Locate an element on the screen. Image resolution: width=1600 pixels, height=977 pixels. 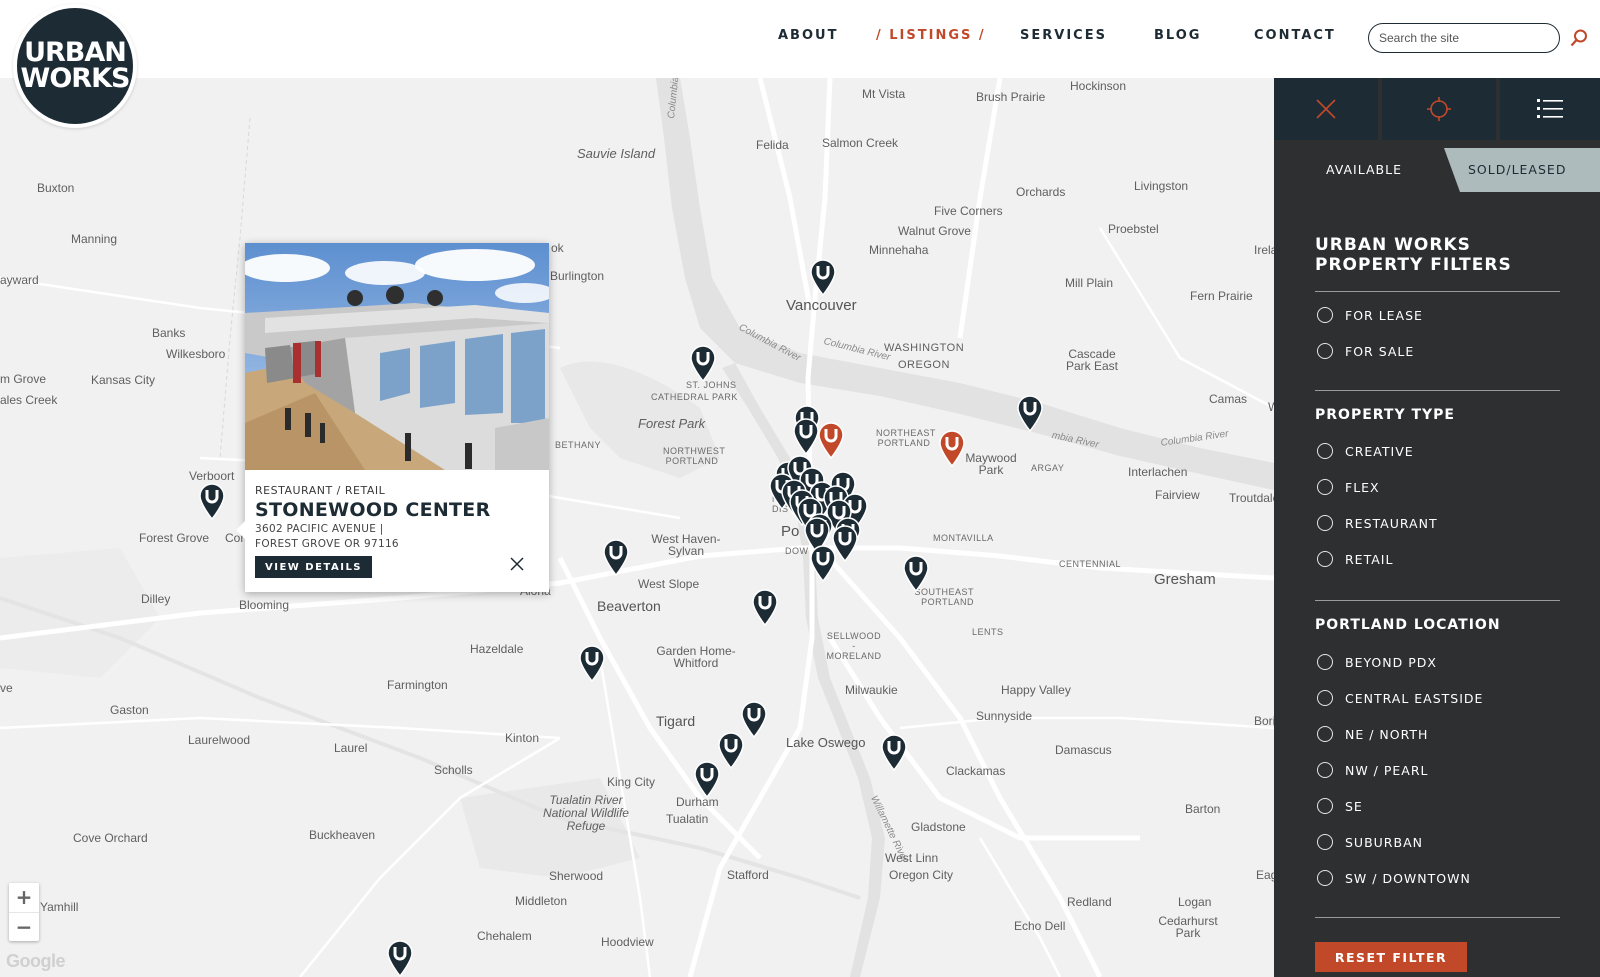
main-nav: ABOUT / LISTINGS / SERVICES BLOG CONTACT is located at coordinates (800, 38).